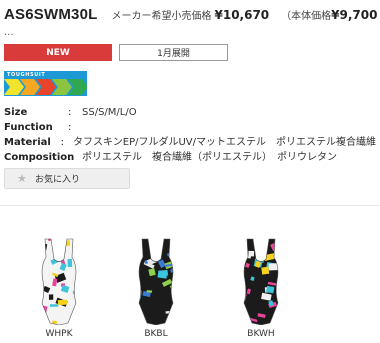  Describe the element at coordinates (45, 83) in the screenshot. I see `toughsuit-logo: TOUGHSUIT` at that location.